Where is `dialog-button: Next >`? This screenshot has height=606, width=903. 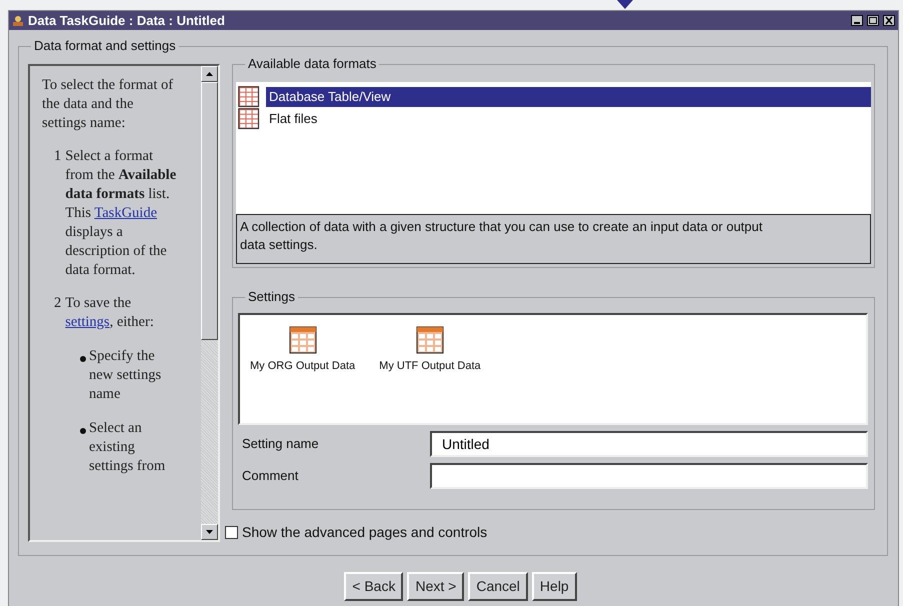 dialog-button: Next > is located at coordinates (435, 586).